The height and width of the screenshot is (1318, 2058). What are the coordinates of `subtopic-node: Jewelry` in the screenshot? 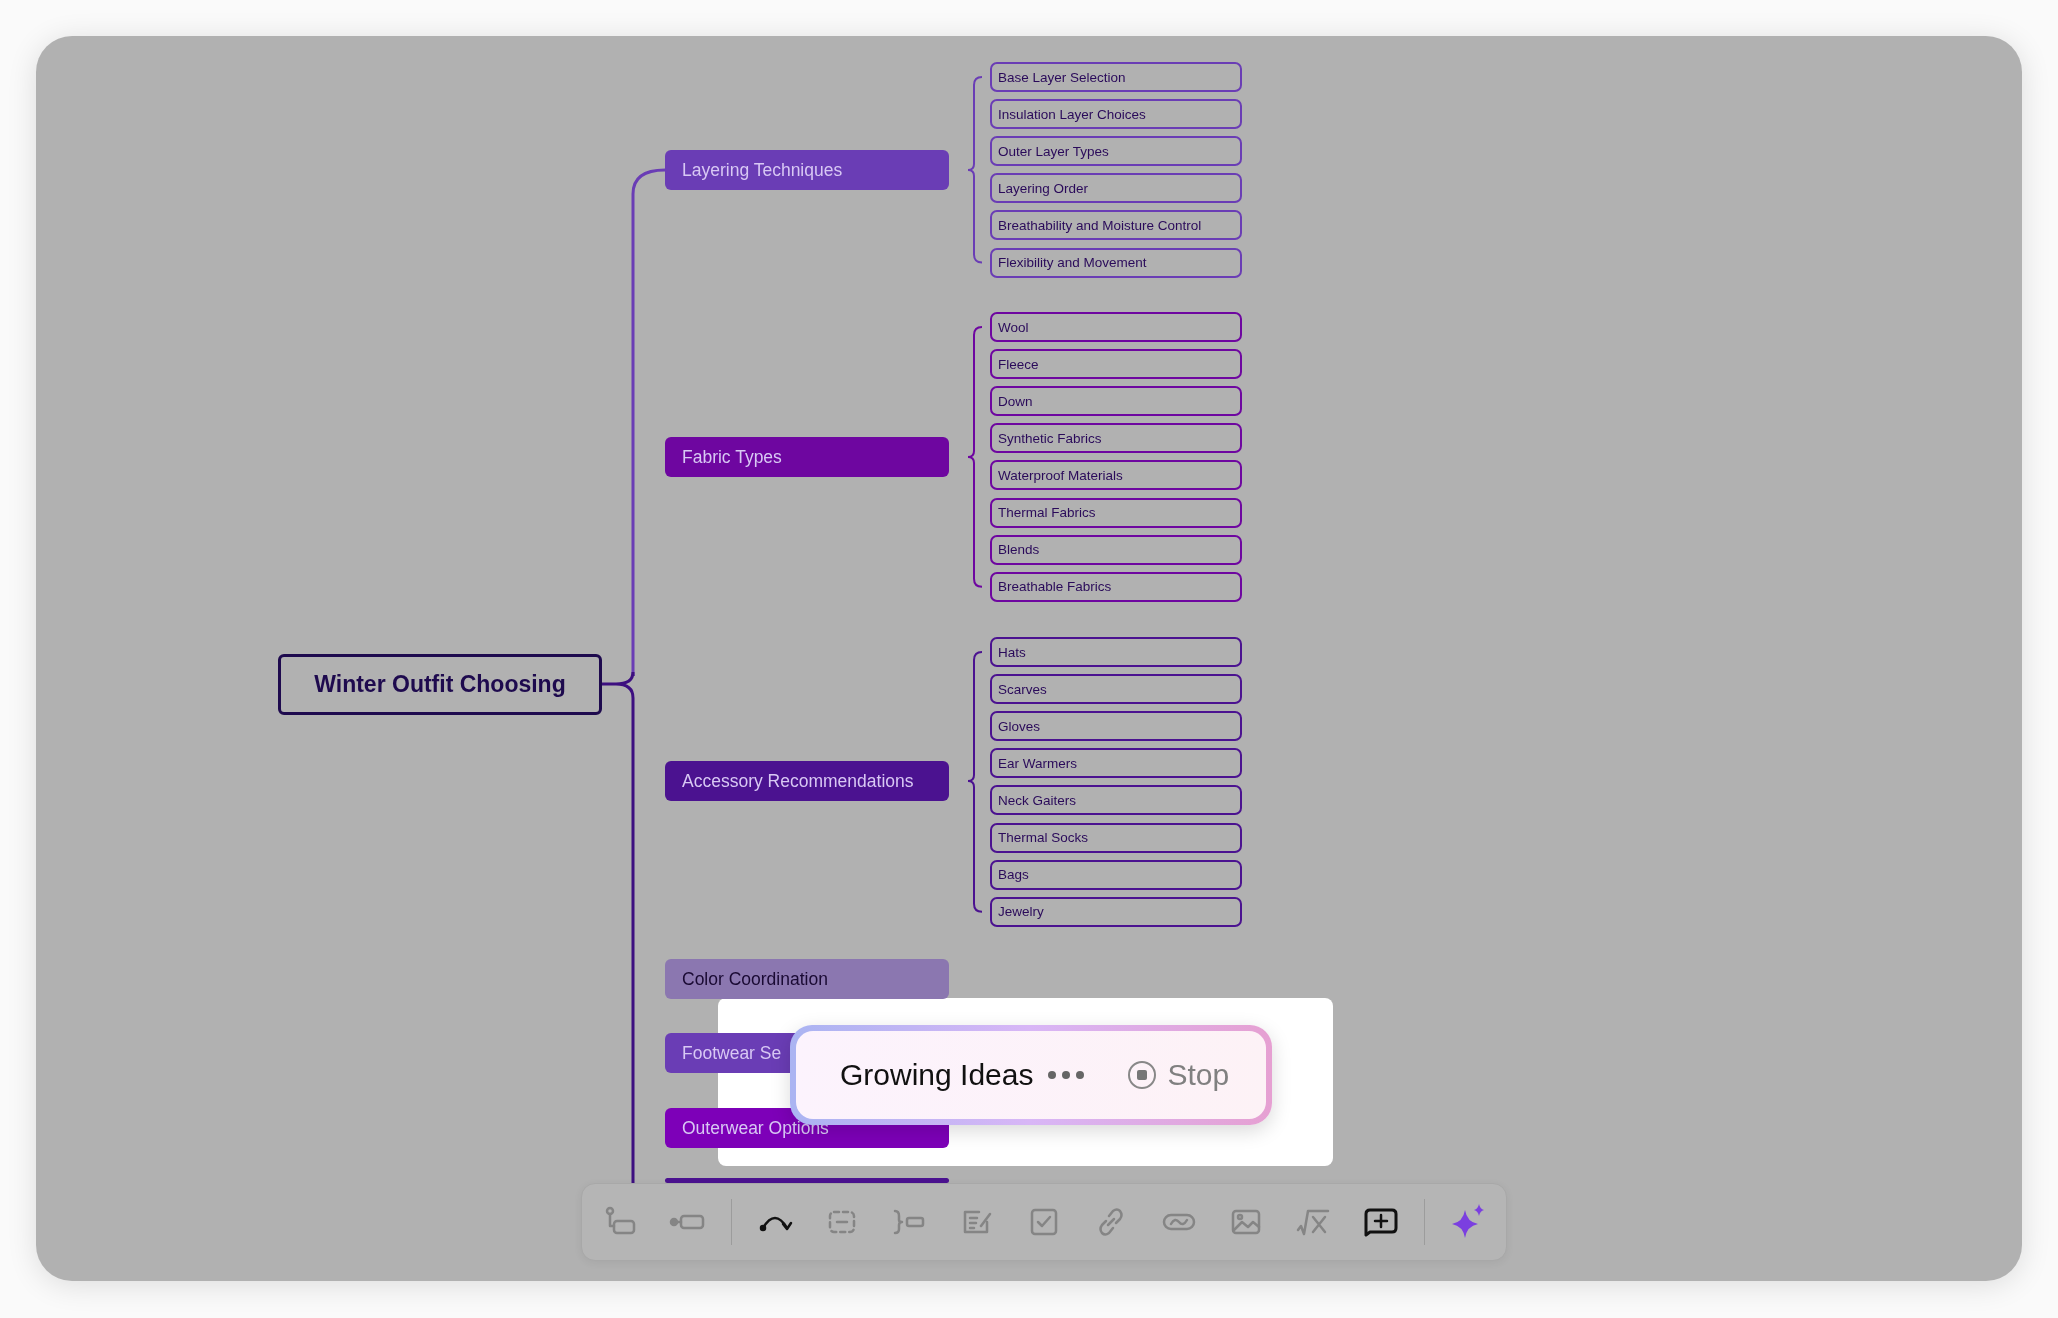 It's located at (1116, 911).